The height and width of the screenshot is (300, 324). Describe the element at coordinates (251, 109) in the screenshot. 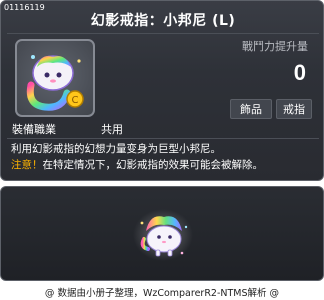

I see `tag-accessory: 飾品` at that location.